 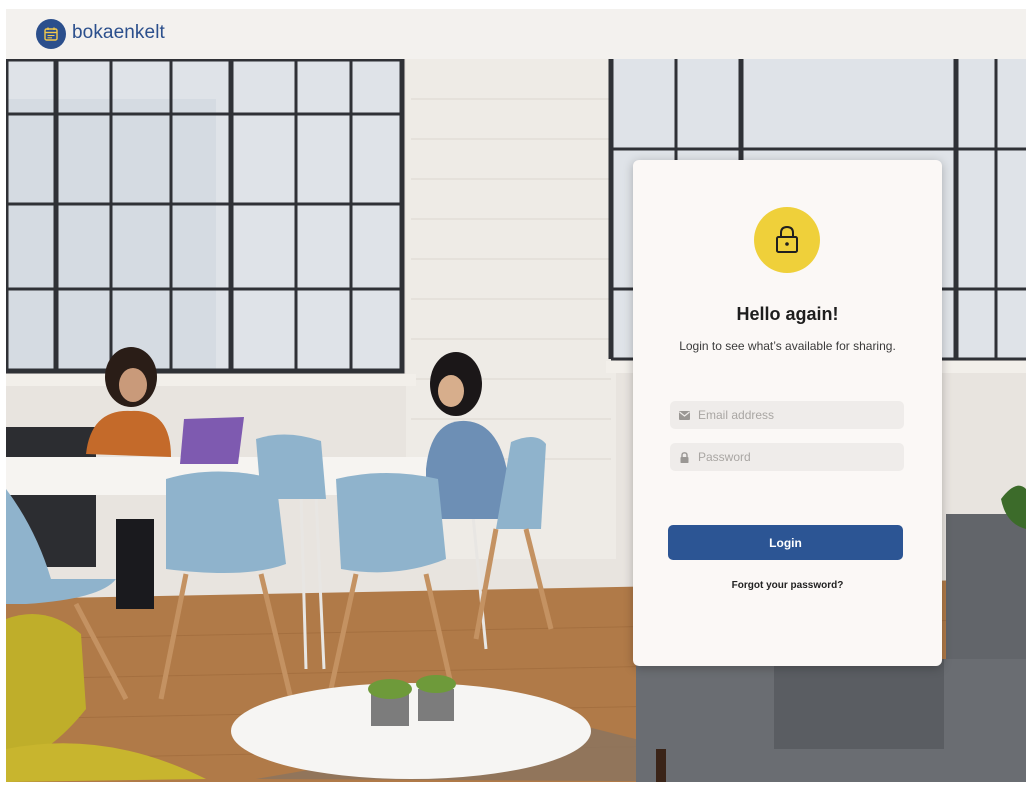 What do you see at coordinates (787, 585) in the screenshot?
I see `forgot-password-link: Forgot your password?` at bounding box center [787, 585].